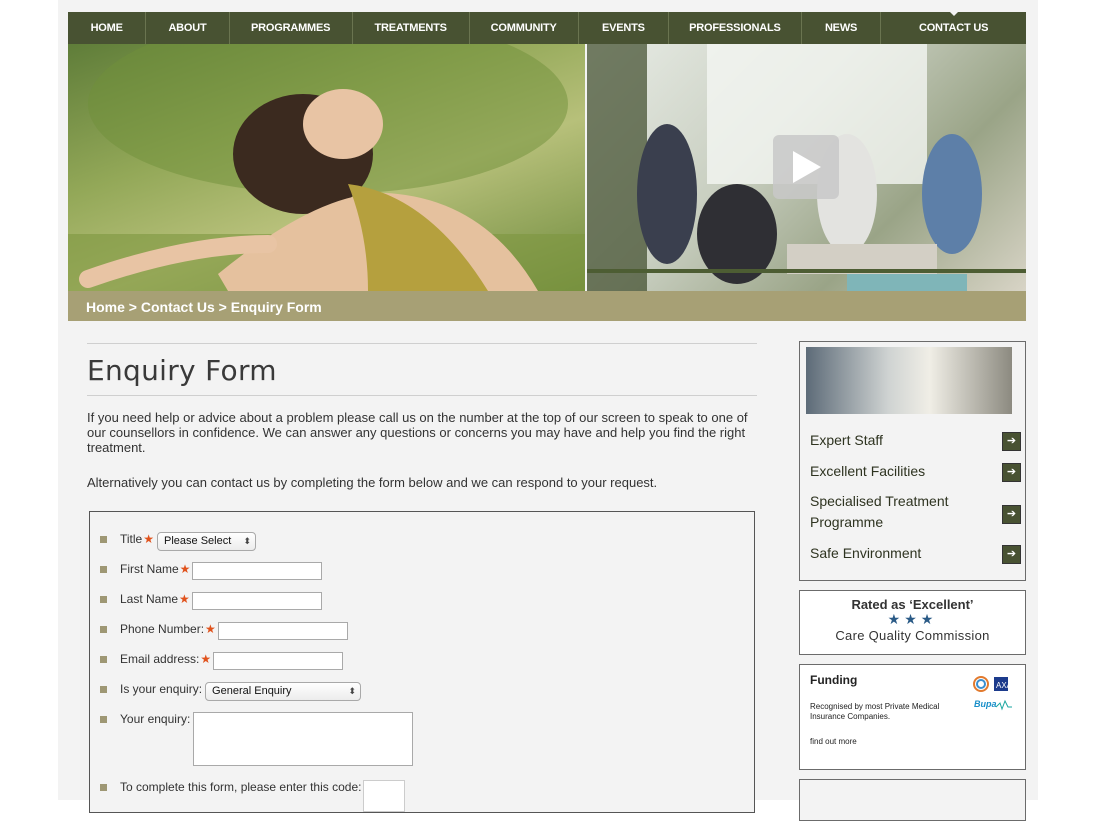  What do you see at coordinates (524, 28) in the screenshot?
I see `nav-item-community: COMMUNITY` at bounding box center [524, 28].